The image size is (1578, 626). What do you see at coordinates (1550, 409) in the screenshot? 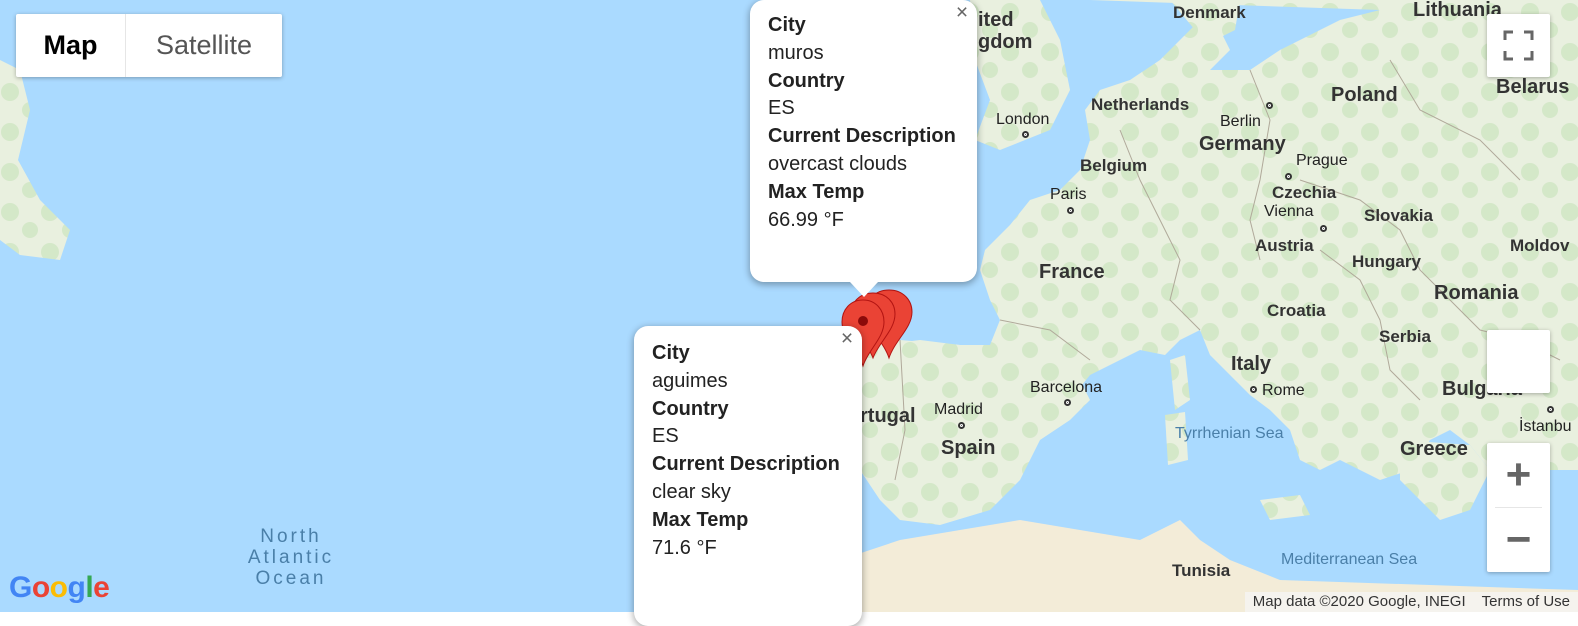
I see `city-dot-istanbul` at bounding box center [1550, 409].